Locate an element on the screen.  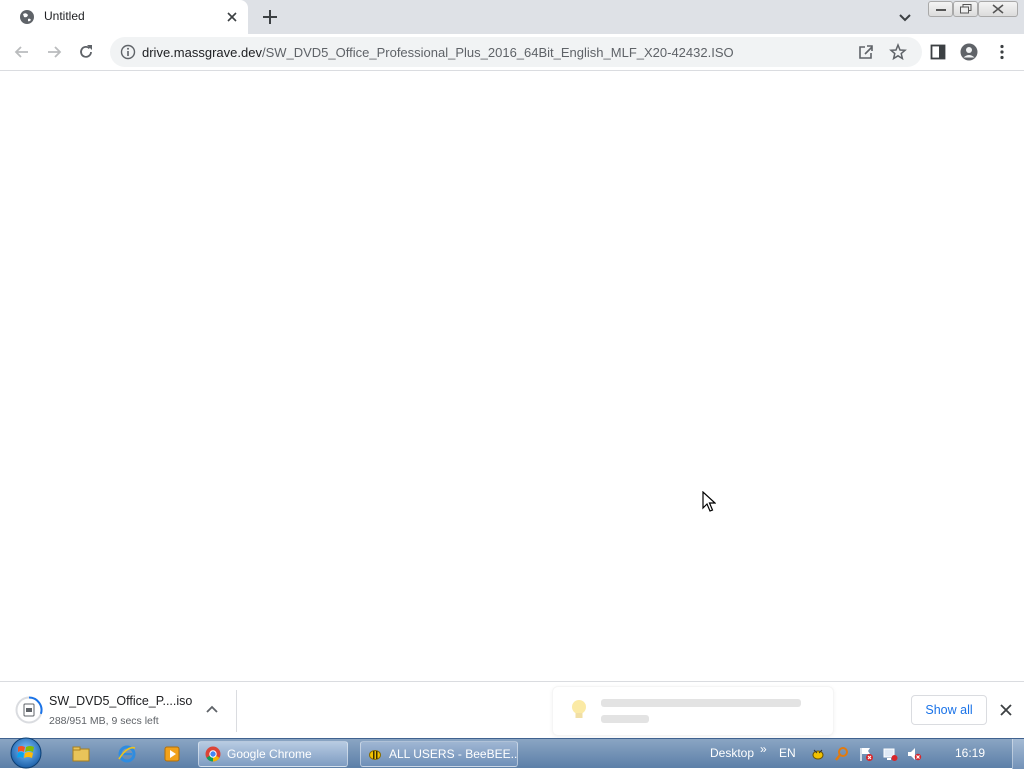
minimize-icon is located at coordinates (940, 10).